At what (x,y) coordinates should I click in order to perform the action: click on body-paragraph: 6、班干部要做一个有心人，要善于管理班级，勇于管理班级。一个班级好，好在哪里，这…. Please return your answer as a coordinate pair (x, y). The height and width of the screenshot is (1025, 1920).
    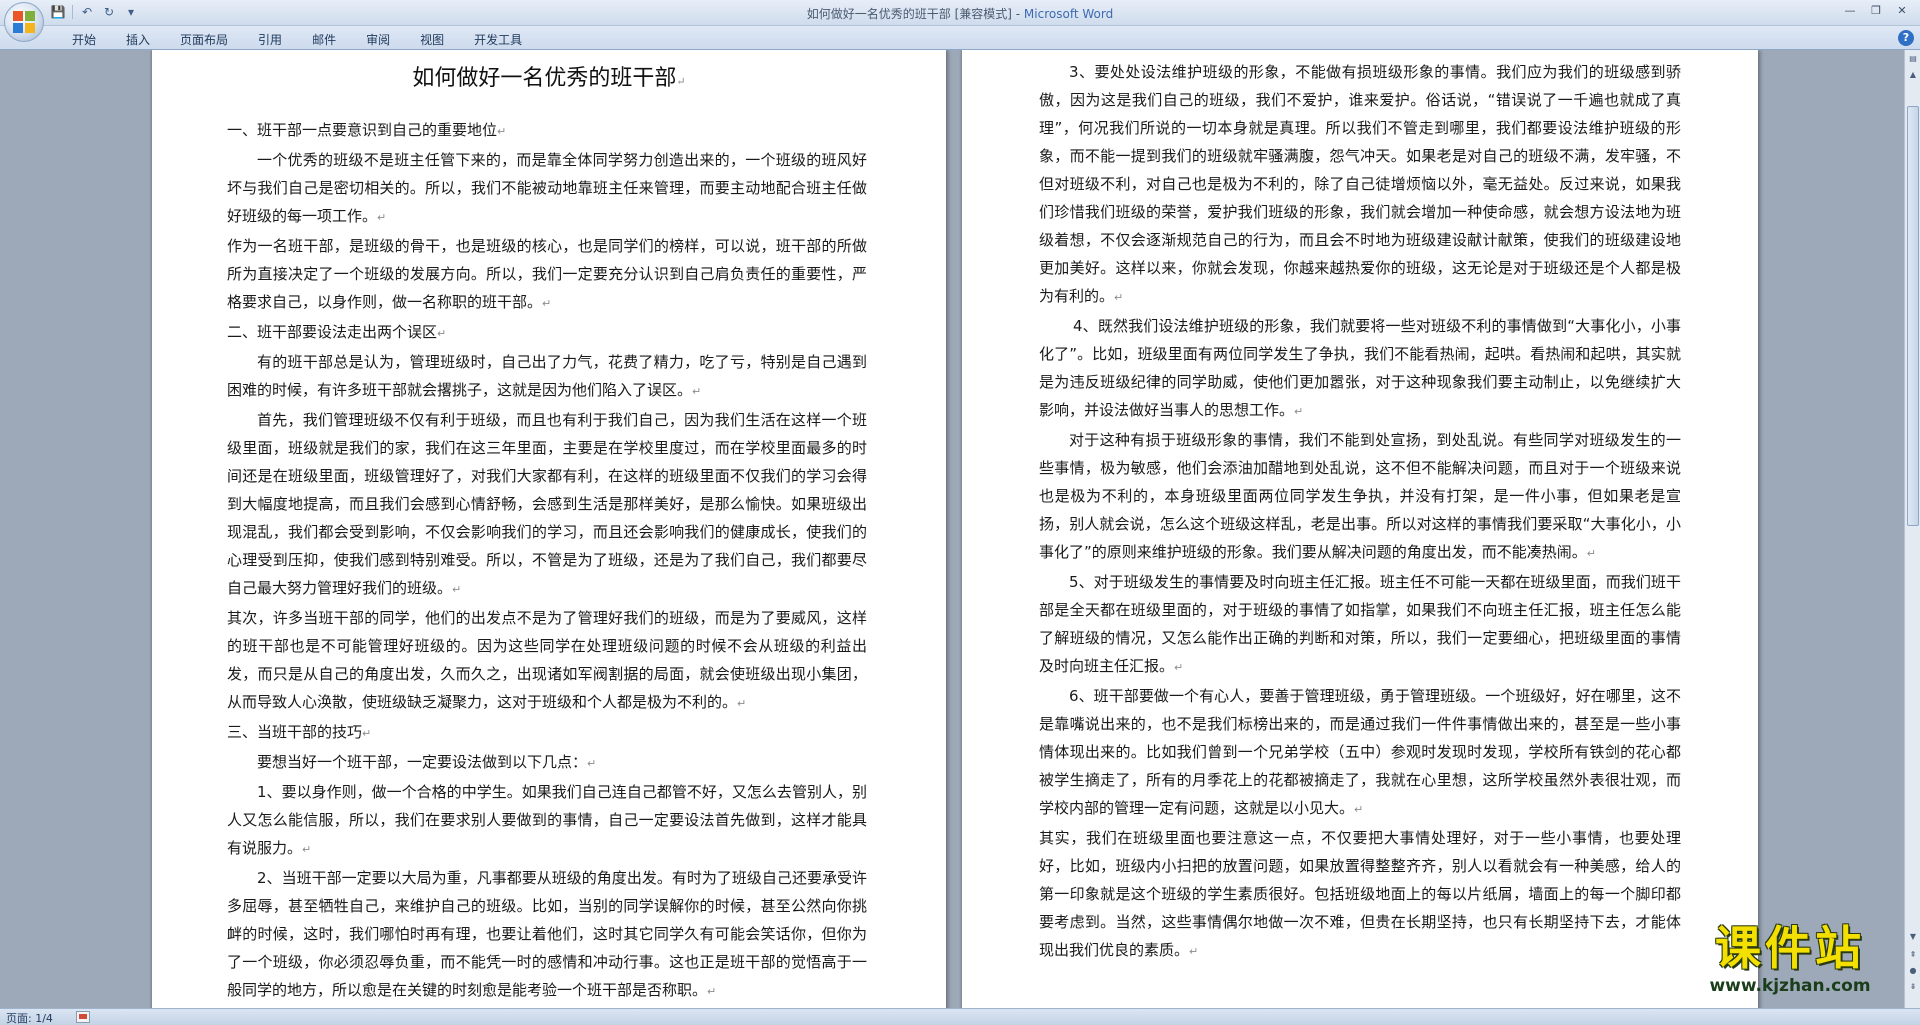
    Looking at the image, I should click on (1360, 752).